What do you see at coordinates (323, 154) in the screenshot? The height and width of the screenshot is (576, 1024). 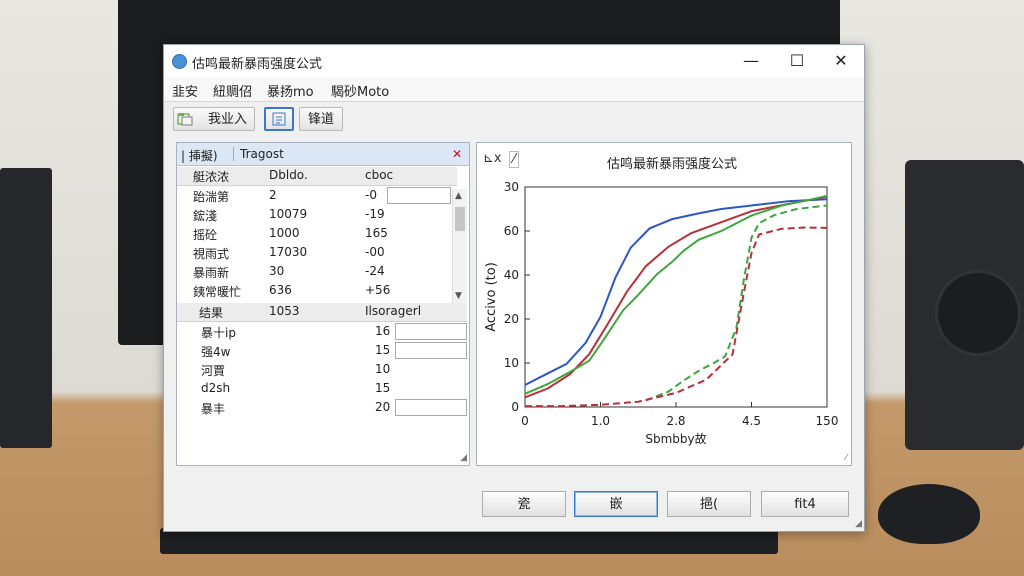 I see `parameters-panel-header: | 挿擬) Tragost ✕` at bounding box center [323, 154].